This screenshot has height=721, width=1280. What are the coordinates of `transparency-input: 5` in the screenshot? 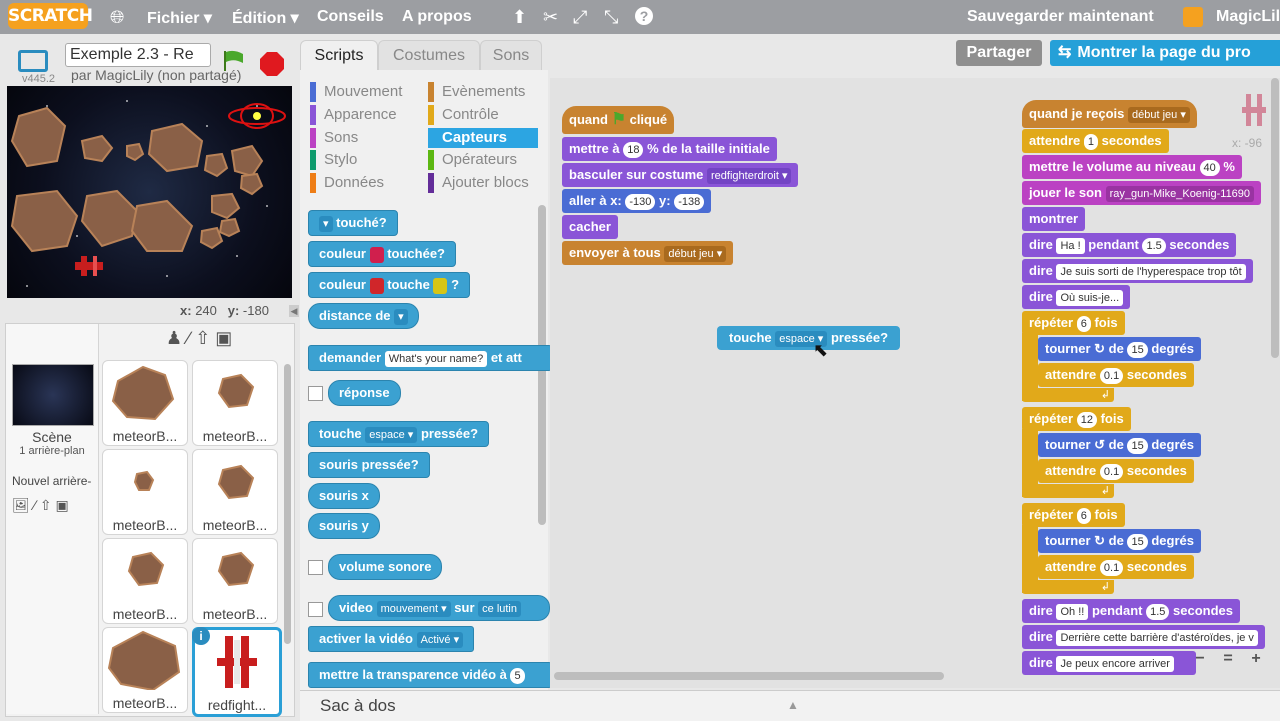 It's located at (517, 675).